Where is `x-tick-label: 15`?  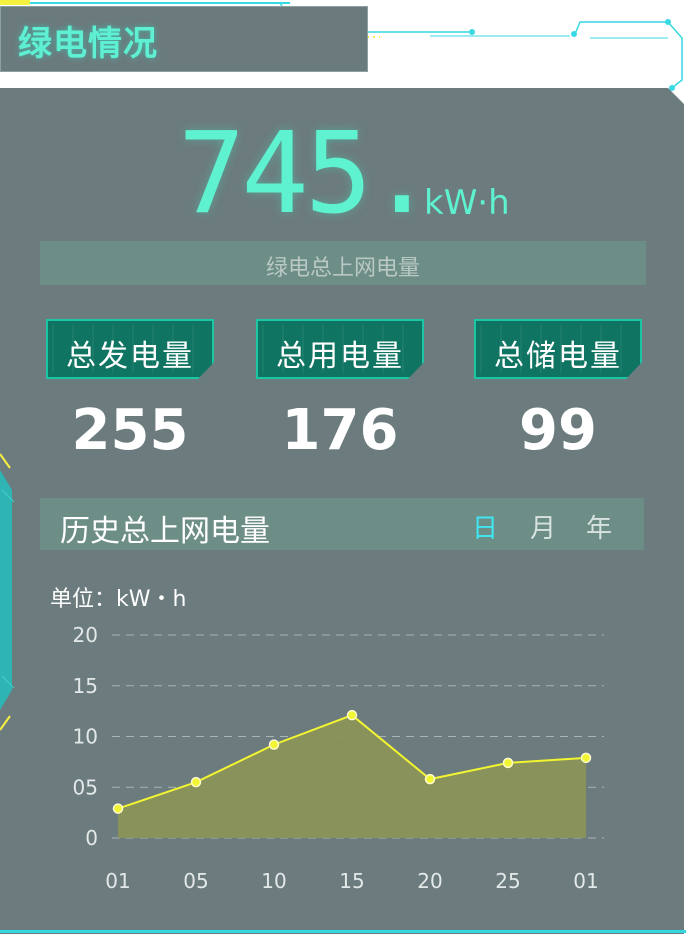 x-tick-label: 15 is located at coordinates (351, 881).